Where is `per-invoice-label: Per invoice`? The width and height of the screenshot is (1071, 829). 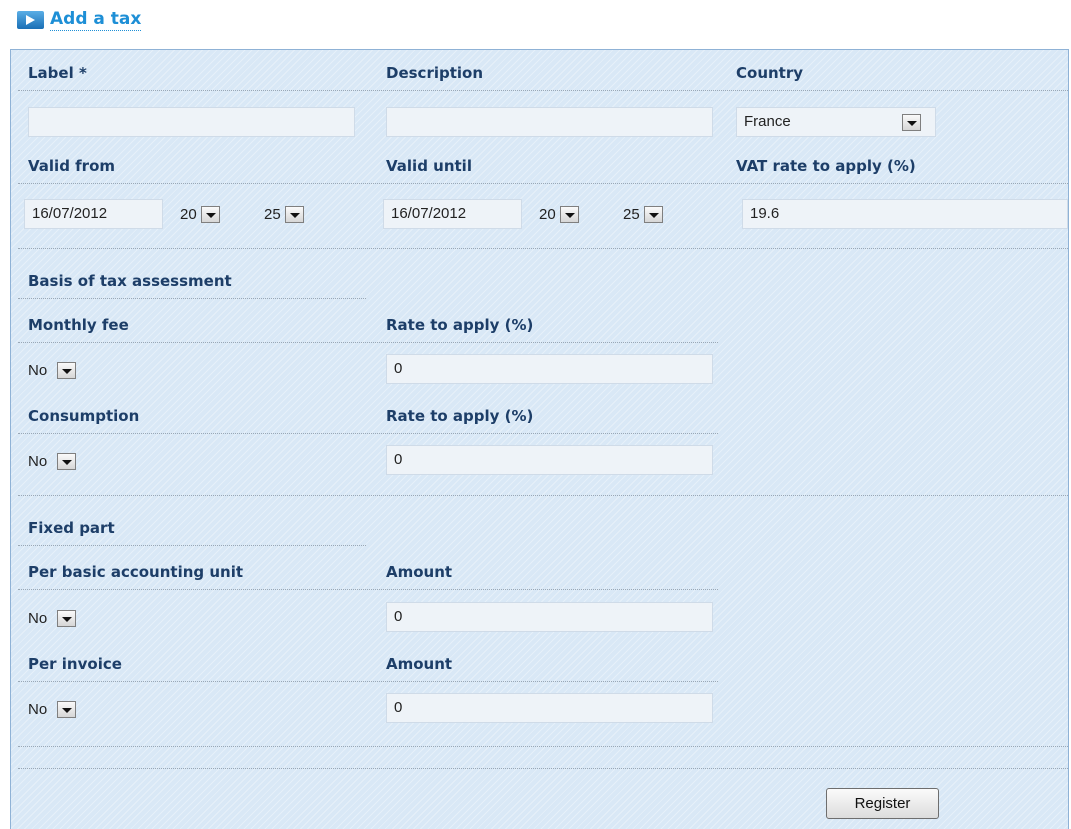 per-invoice-label: Per invoice is located at coordinates (75, 664).